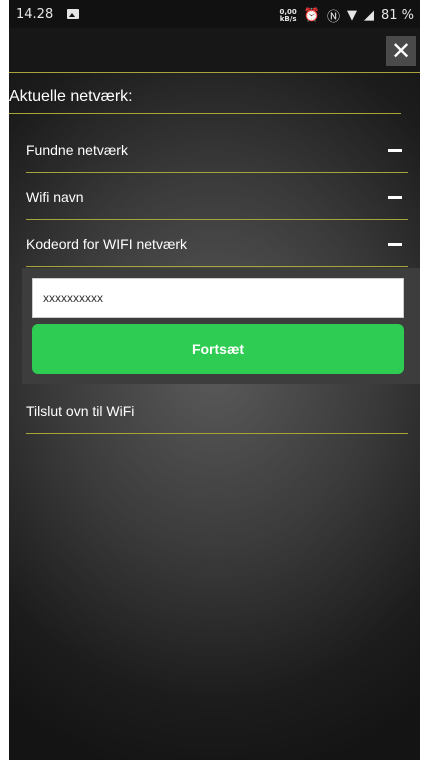 The height and width of the screenshot is (760, 426). Describe the element at coordinates (205, 113) in the screenshot. I see `section-divider` at that location.